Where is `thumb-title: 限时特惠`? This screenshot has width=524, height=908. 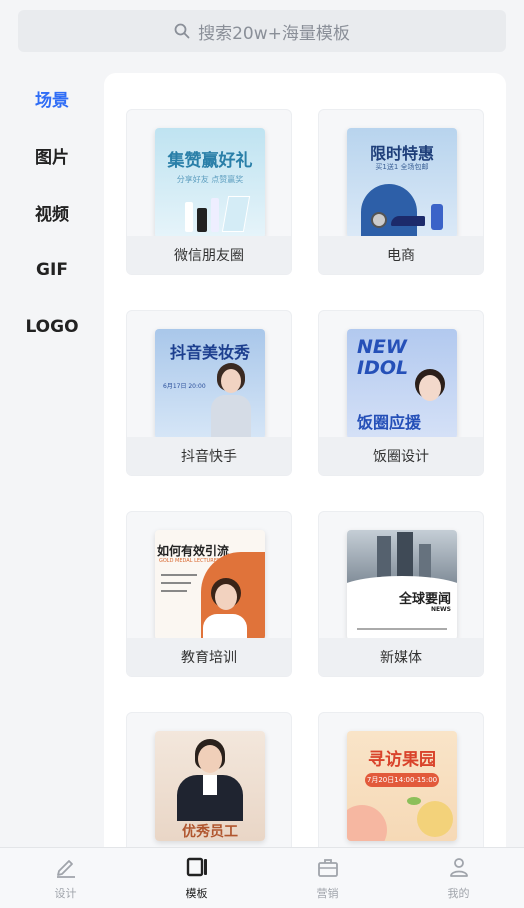
thumb-title: 限时特惠 is located at coordinates (401, 153).